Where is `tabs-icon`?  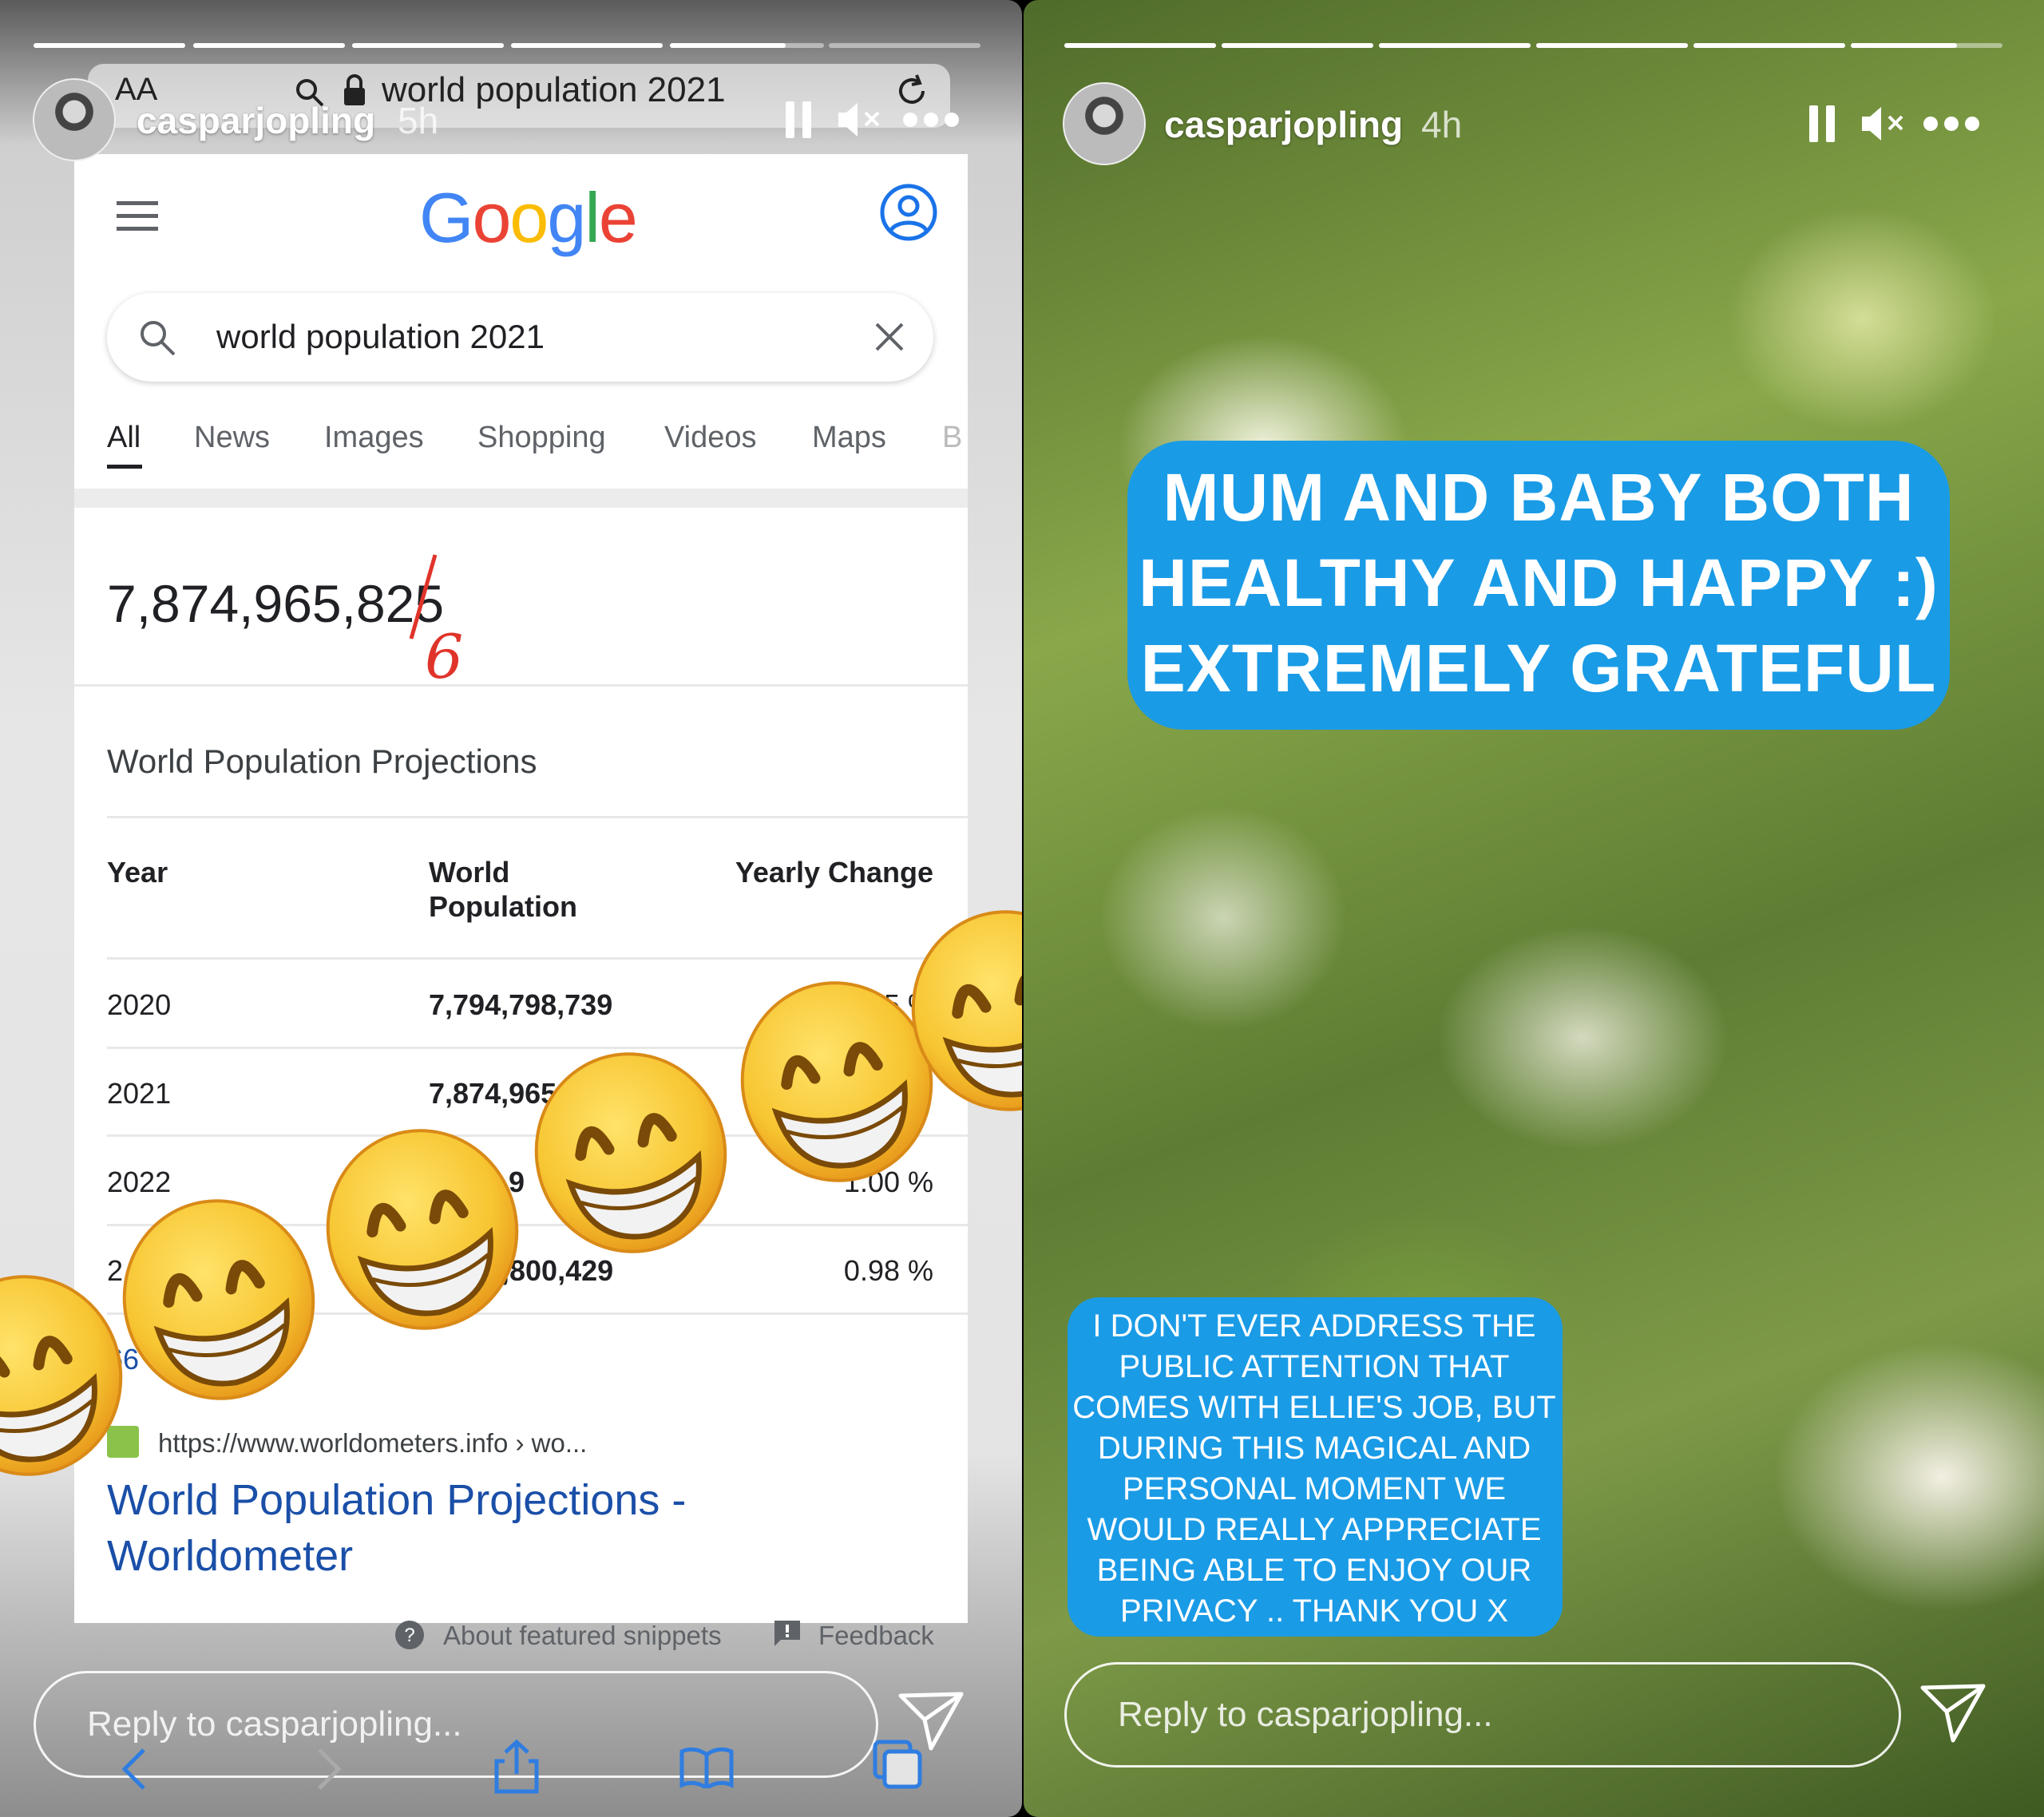
tabs-icon is located at coordinates (897, 1765).